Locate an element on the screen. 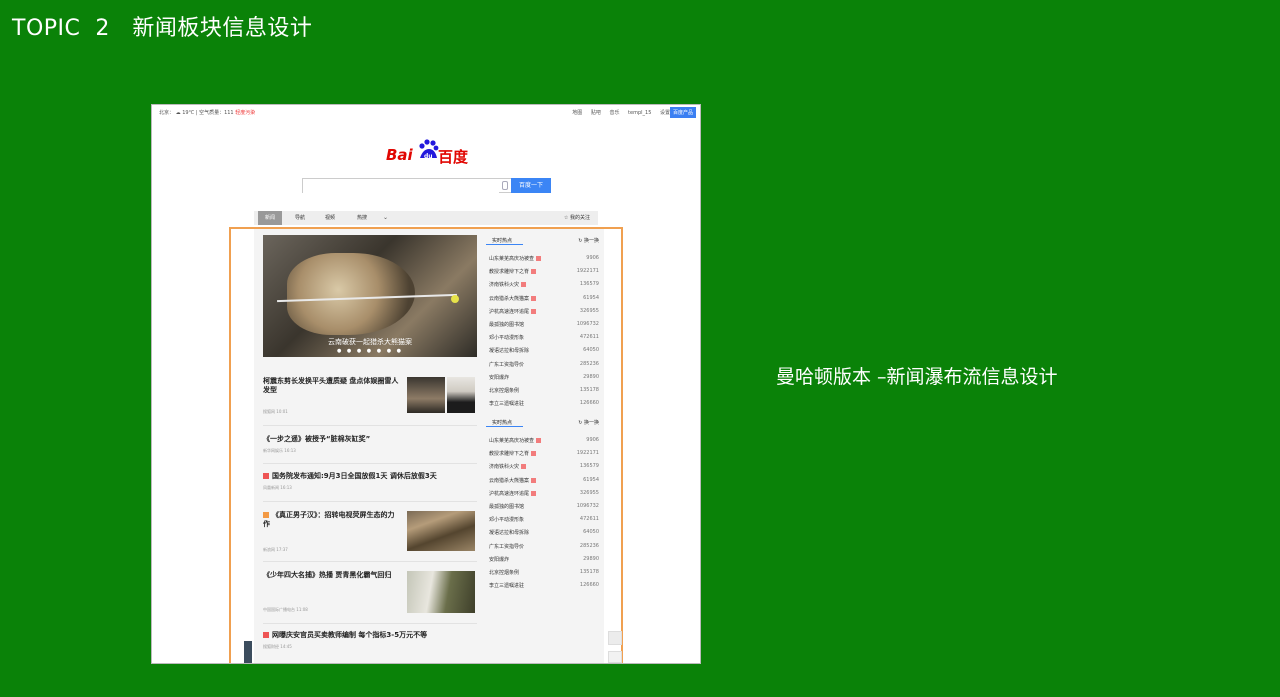  tab-bar: 新闻 导航 视频 热搜 ⌄ ☆ 我的关注 is located at coordinates (426, 218).